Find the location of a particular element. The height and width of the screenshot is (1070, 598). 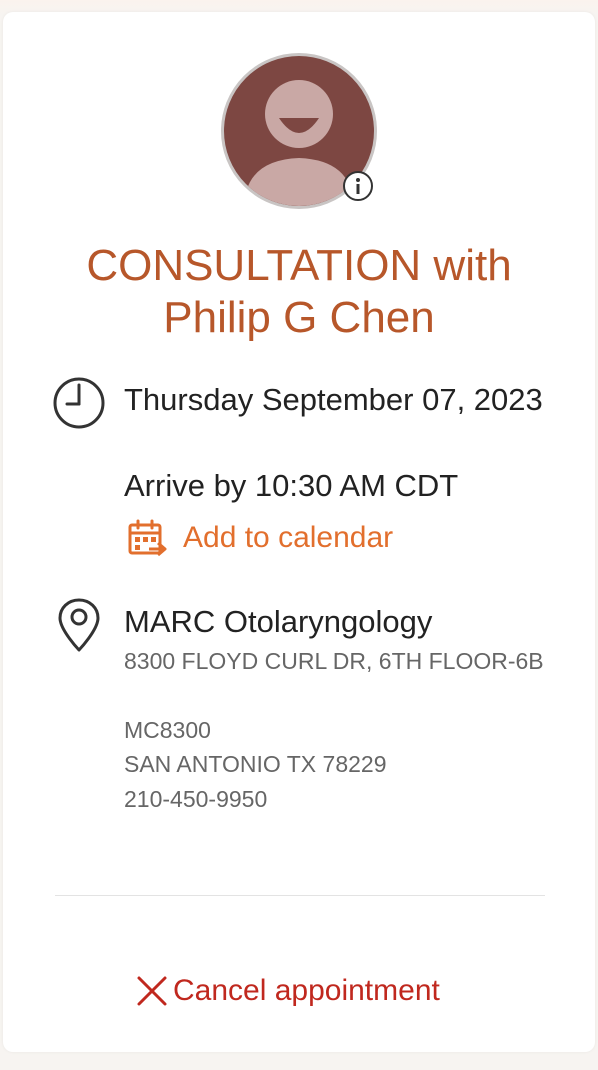

add-to-calendar-label: Add to calendar is located at coordinates (288, 537).